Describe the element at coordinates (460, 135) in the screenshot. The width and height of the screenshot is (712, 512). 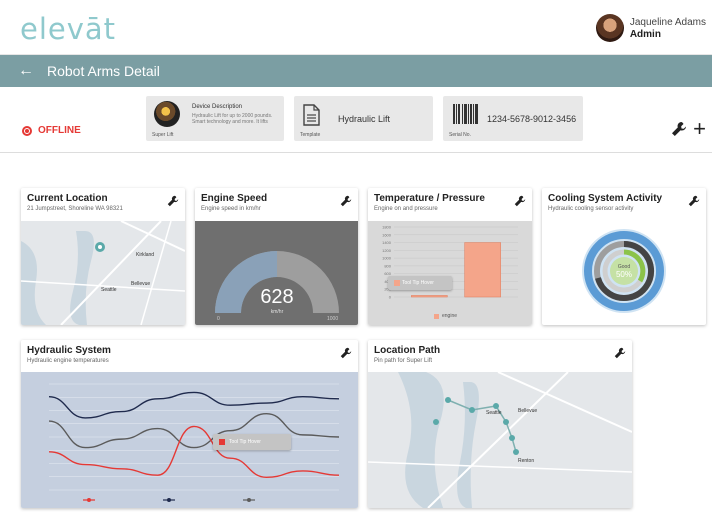
I see `serial-label: Serial No.` at that location.